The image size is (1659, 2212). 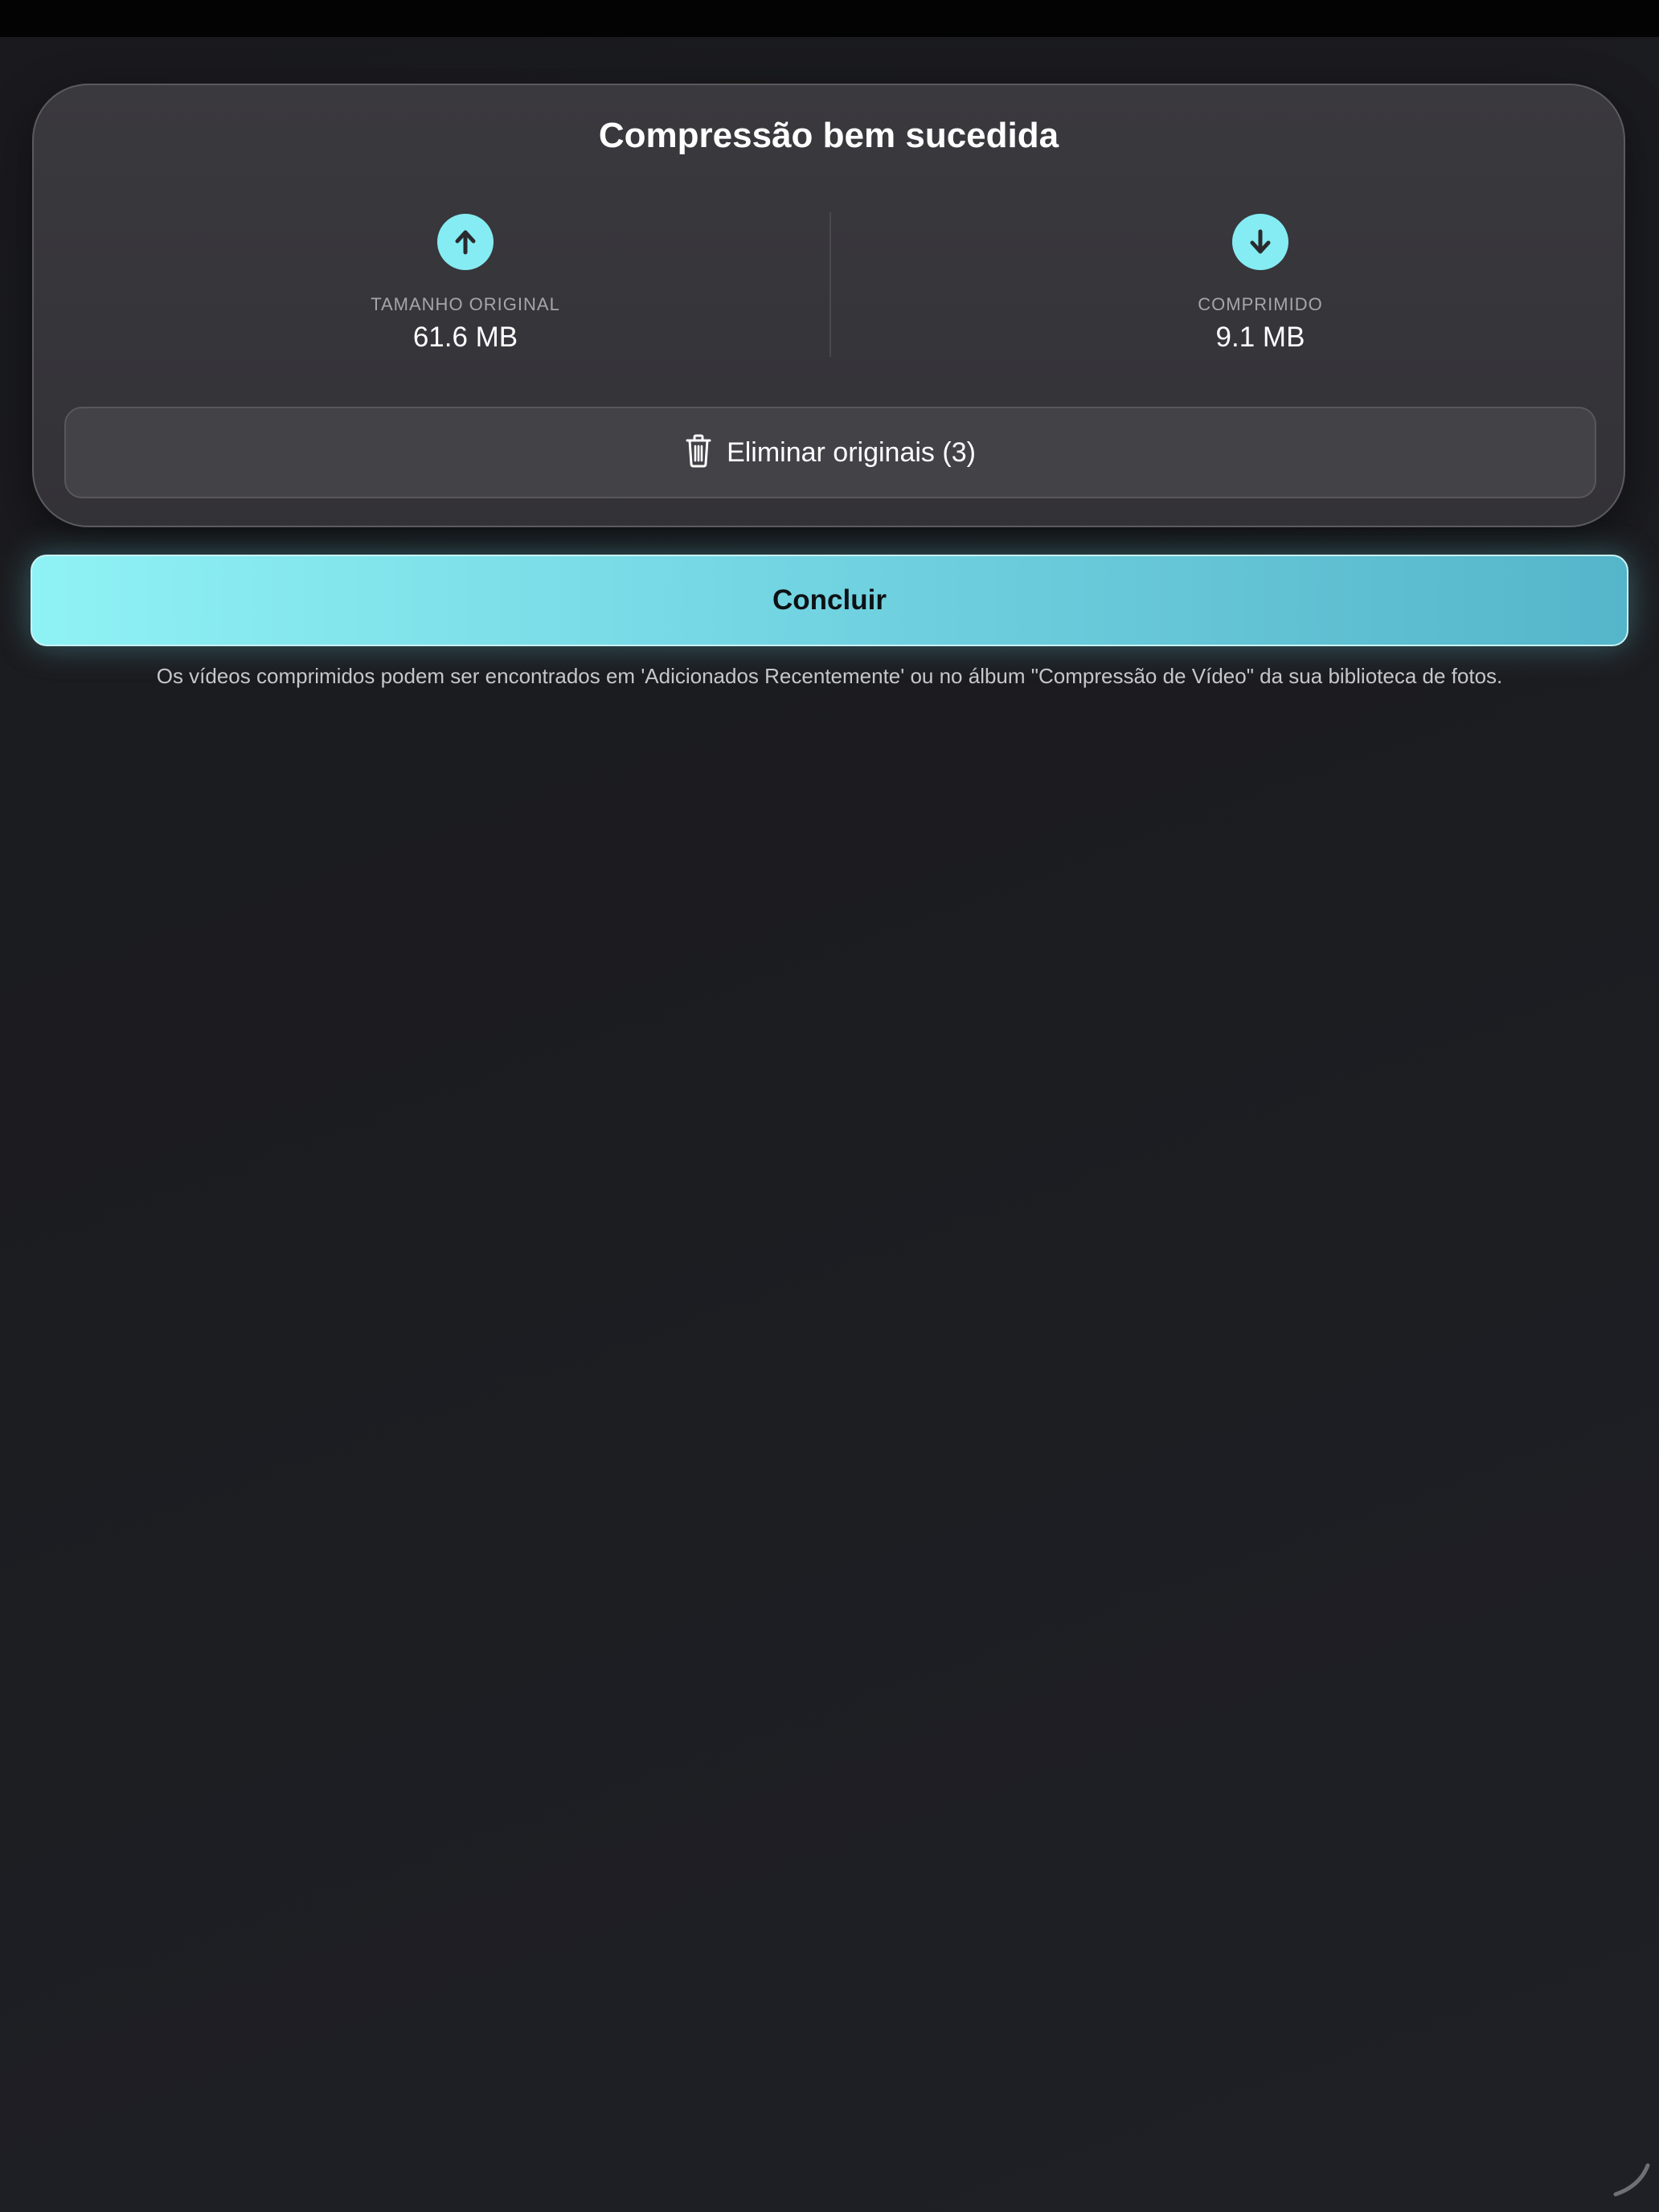 I want to click on original-size-value: 61.6 MB, so click(x=465, y=337).